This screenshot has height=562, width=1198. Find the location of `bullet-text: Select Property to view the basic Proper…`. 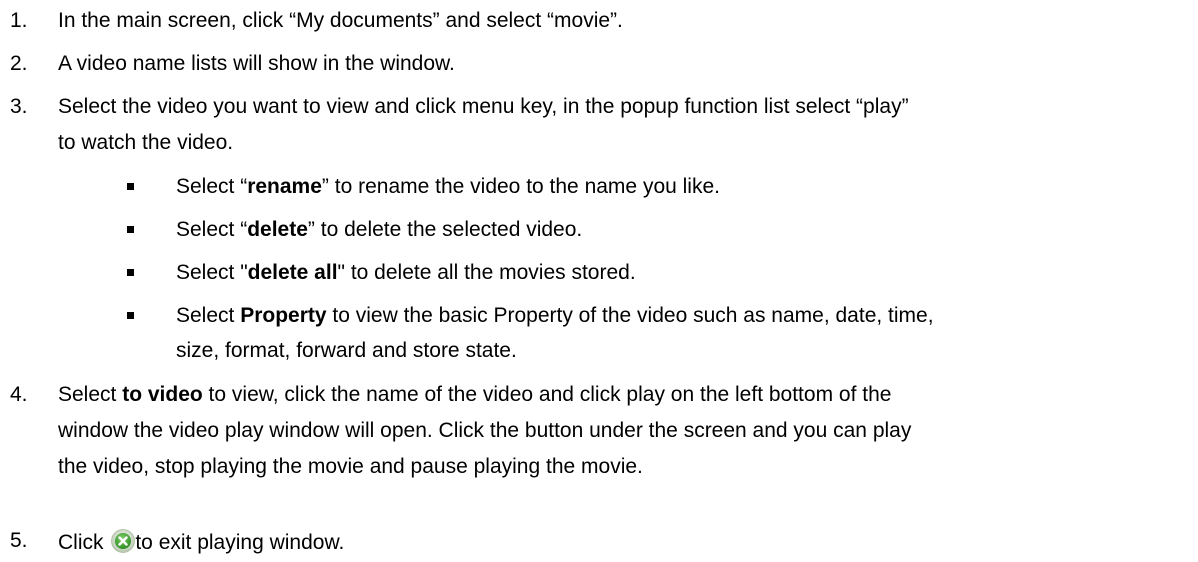

bullet-text: Select Property to view the basic Proper… is located at coordinates (555, 315).